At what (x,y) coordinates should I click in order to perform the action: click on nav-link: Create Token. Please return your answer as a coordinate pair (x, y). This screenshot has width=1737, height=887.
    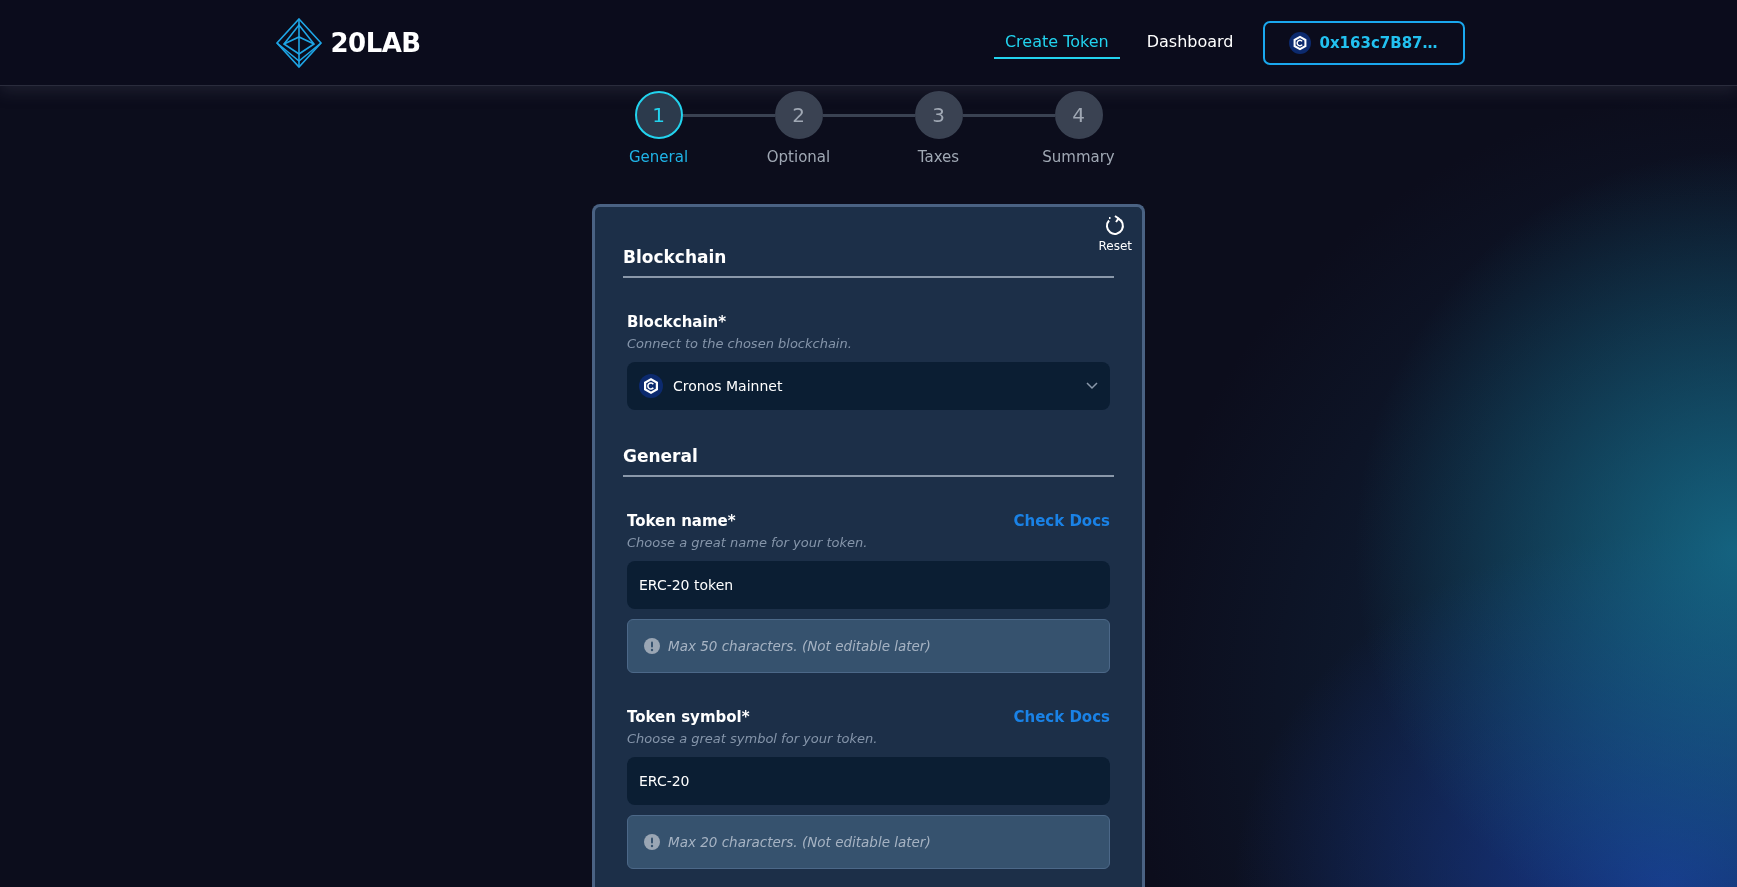
    Looking at the image, I should click on (1056, 42).